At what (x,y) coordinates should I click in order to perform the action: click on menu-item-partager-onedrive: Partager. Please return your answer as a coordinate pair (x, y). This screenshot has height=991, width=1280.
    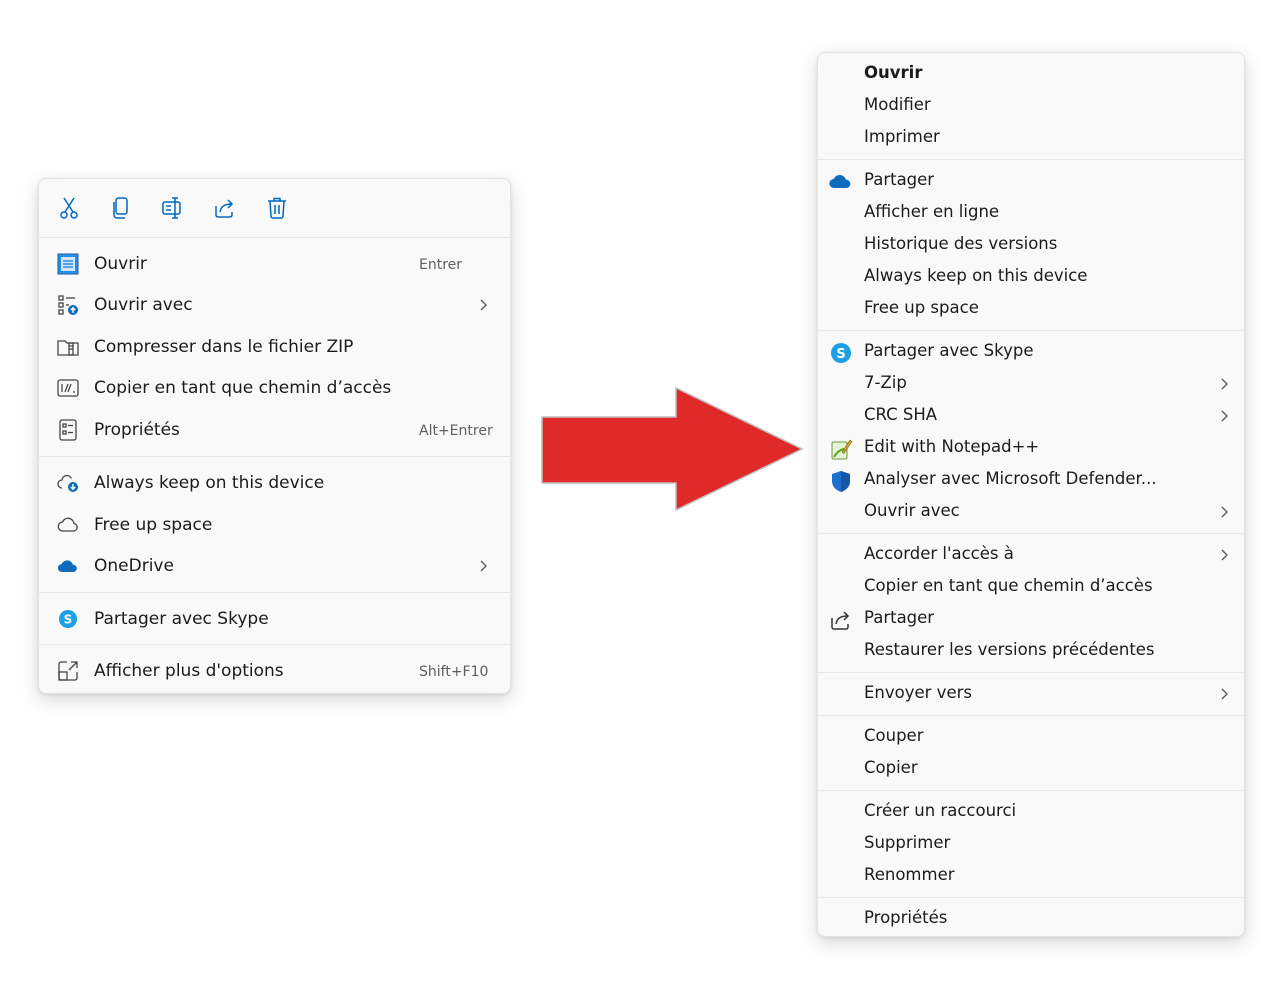
    Looking at the image, I should click on (1031, 181).